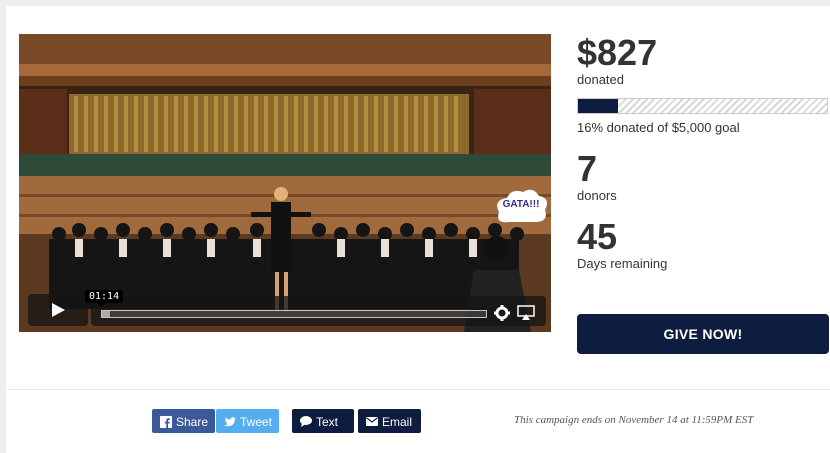  What do you see at coordinates (702, 106) in the screenshot?
I see `goal-progress-bar` at bounding box center [702, 106].